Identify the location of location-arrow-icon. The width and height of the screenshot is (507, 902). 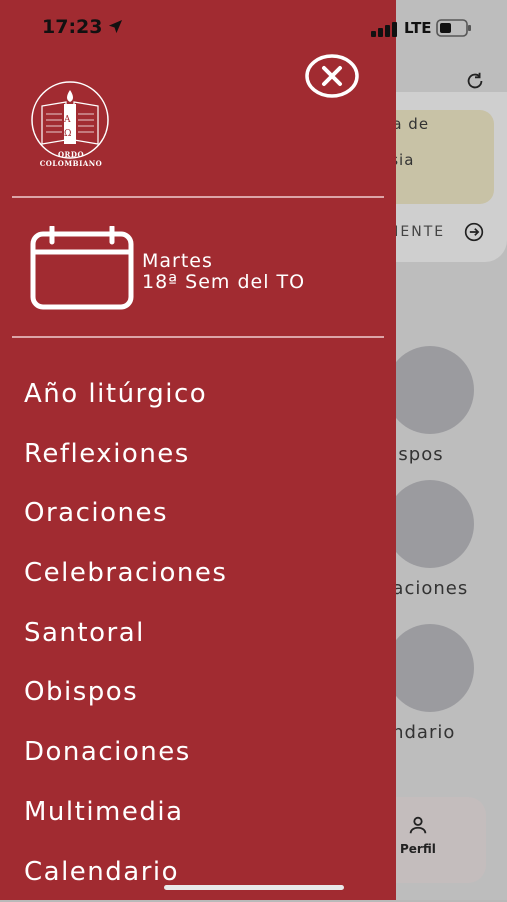
(115, 26).